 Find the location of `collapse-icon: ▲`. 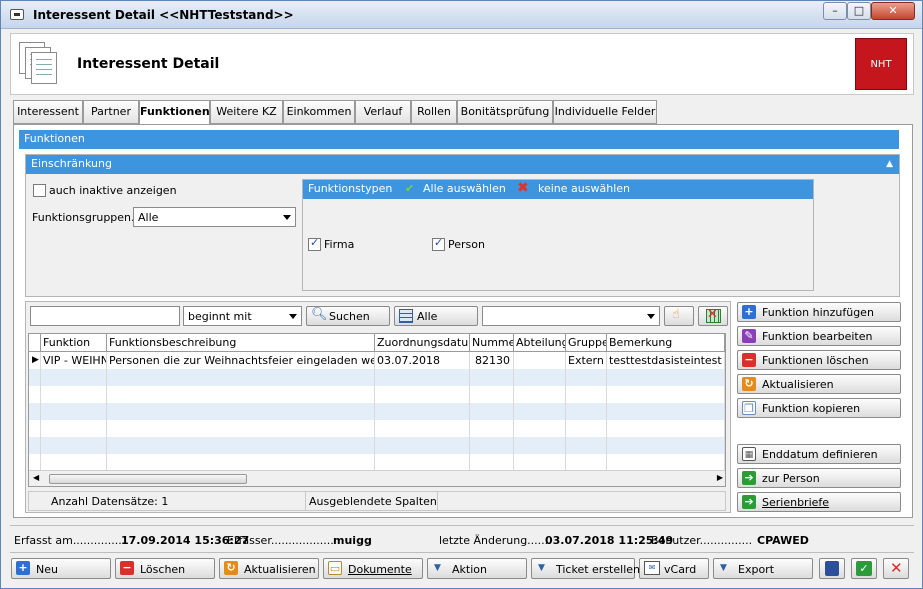

collapse-icon: ▲ is located at coordinates (889, 164).